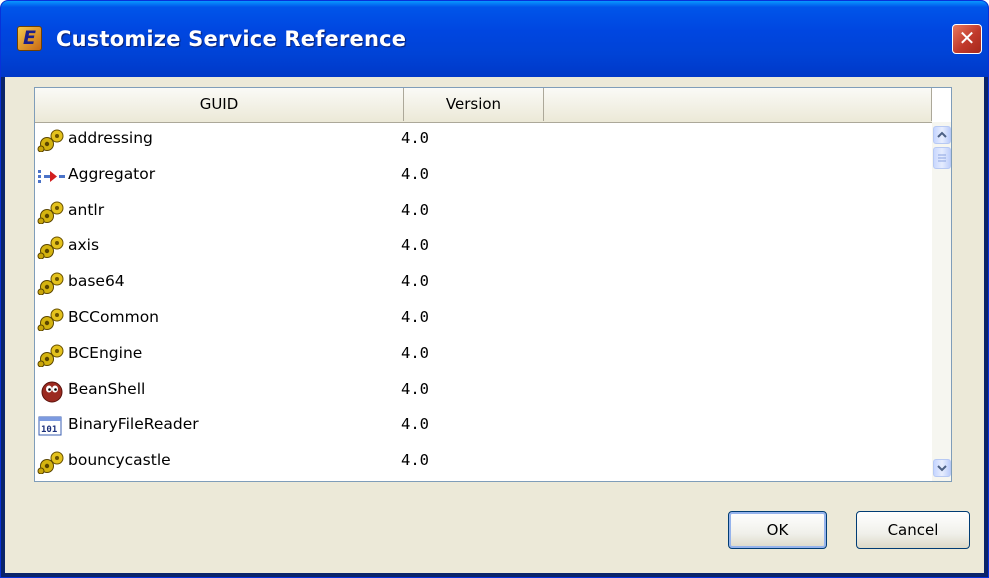 The image size is (989, 578). What do you see at coordinates (474, 104) in the screenshot?
I see `column-header-version: Version` at bounding box center [474, 104].